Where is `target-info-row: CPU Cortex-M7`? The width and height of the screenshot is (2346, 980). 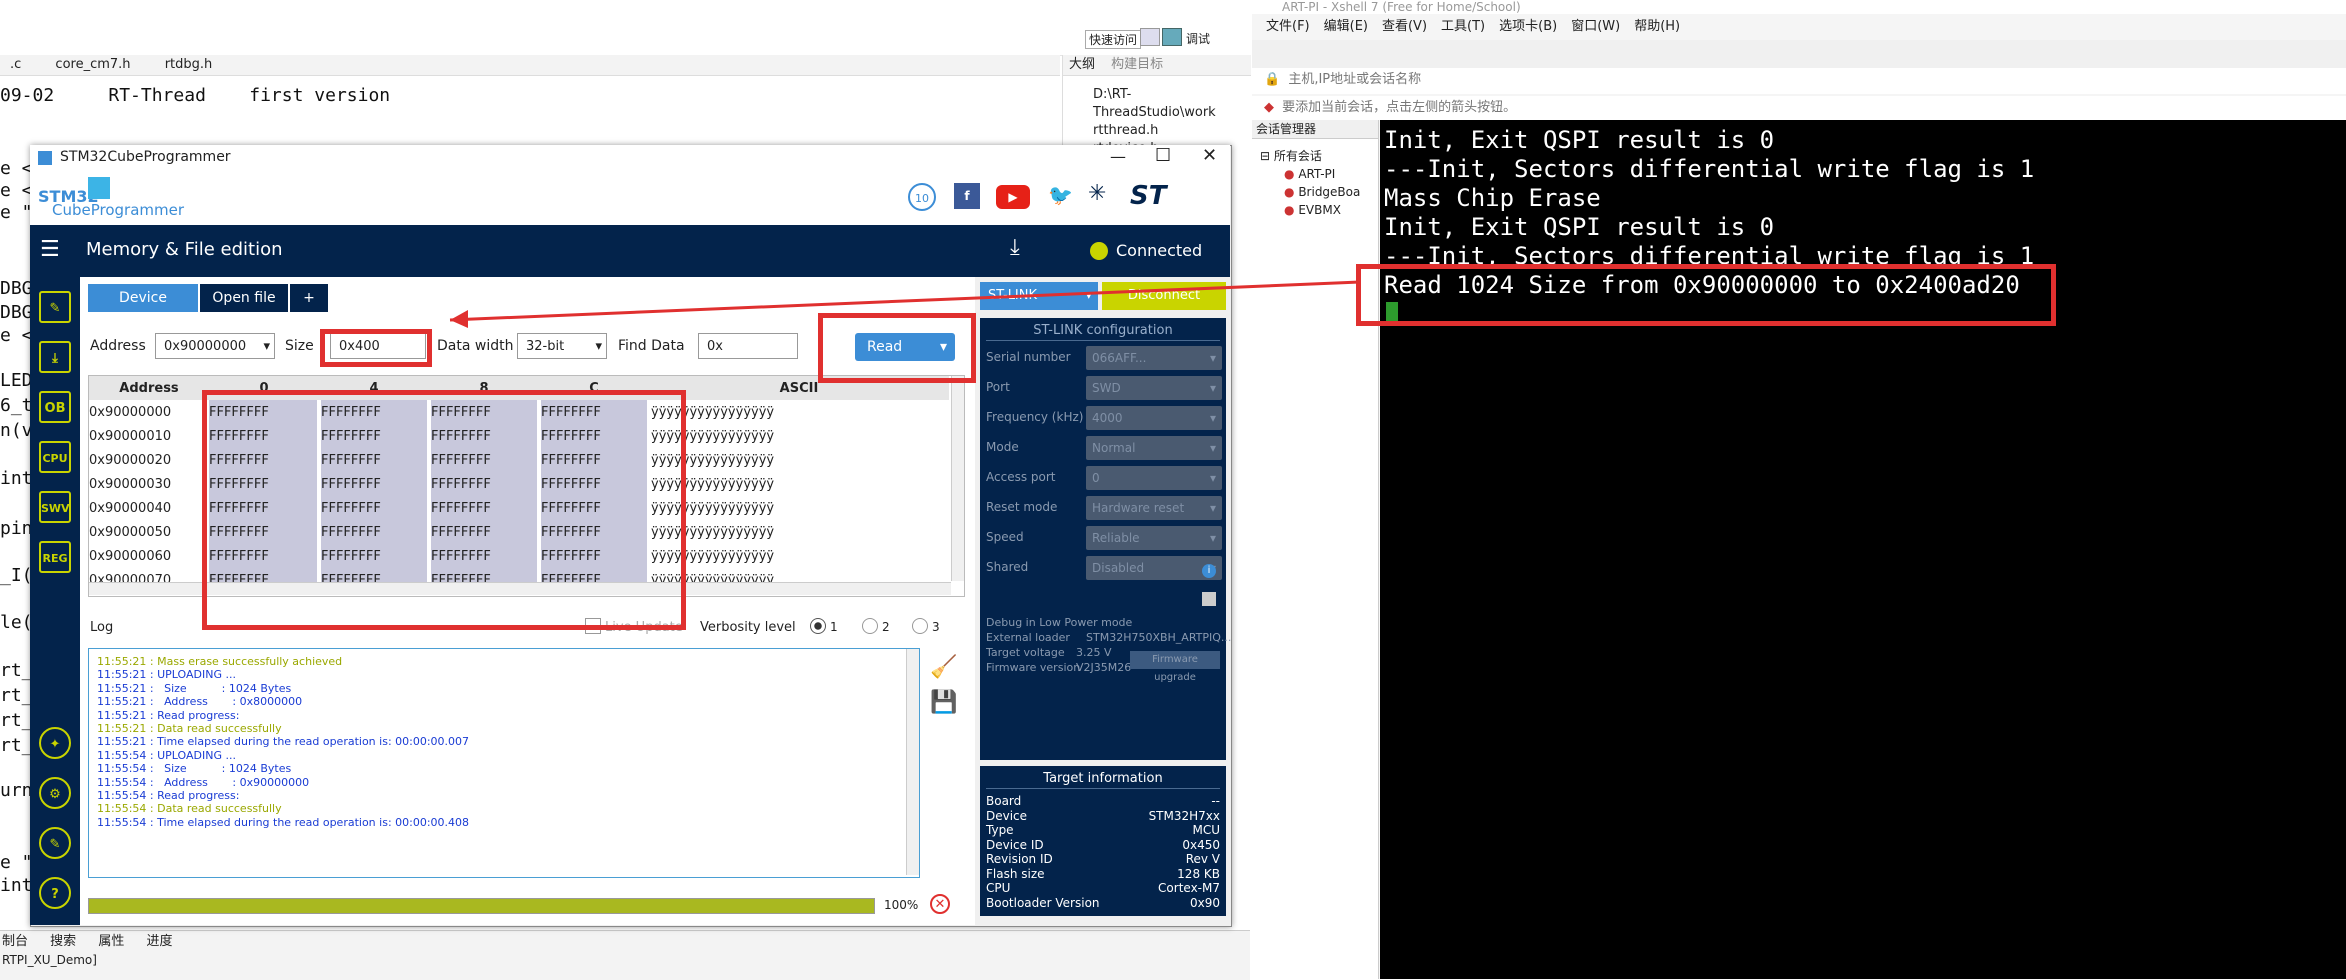 target-info-row: CPU Cortex-M7 is located at coordinates (1103, 888).